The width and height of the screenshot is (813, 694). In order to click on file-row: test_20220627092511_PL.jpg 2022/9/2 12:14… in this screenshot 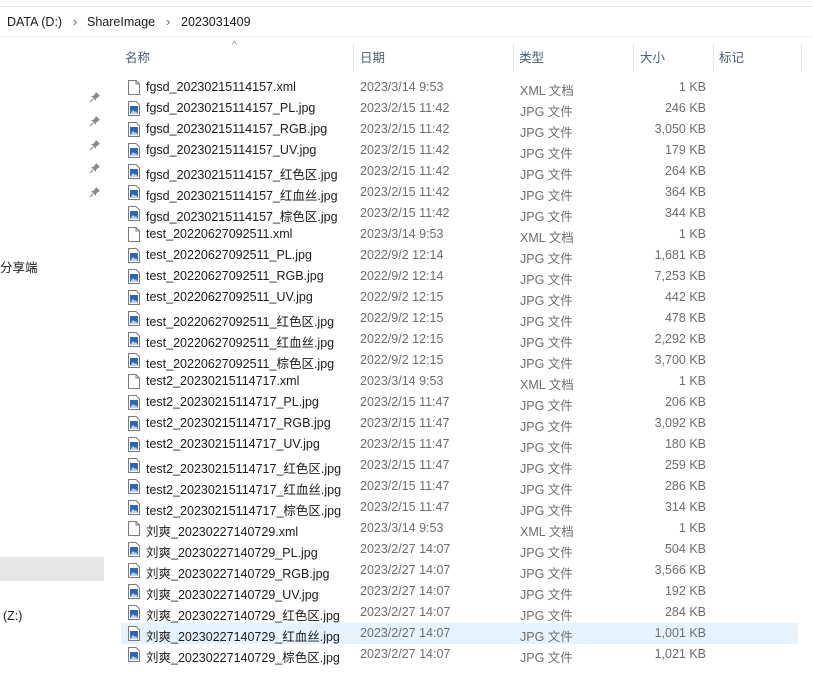, I will do `click(459, 255)`.